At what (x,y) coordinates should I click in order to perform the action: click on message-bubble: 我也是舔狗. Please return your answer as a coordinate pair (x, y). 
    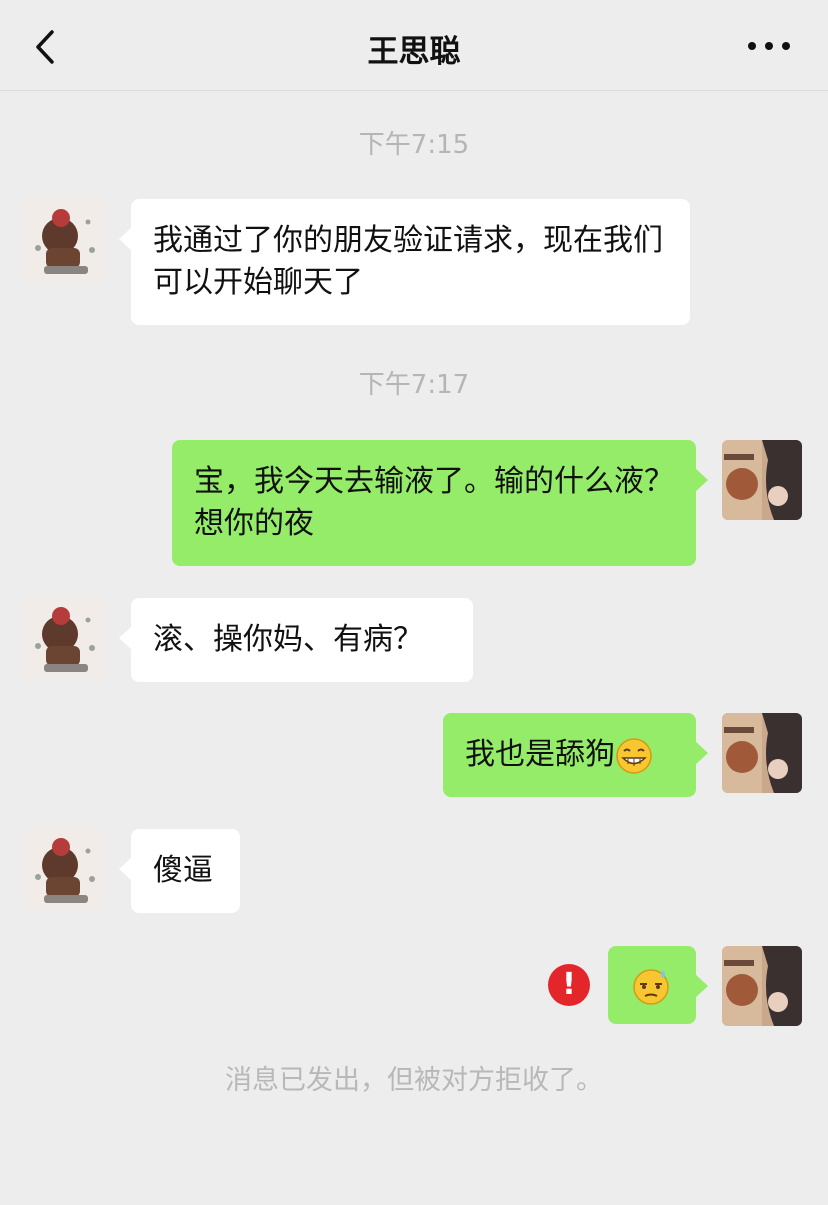
    Looking at the image, I should click on (575, 755).